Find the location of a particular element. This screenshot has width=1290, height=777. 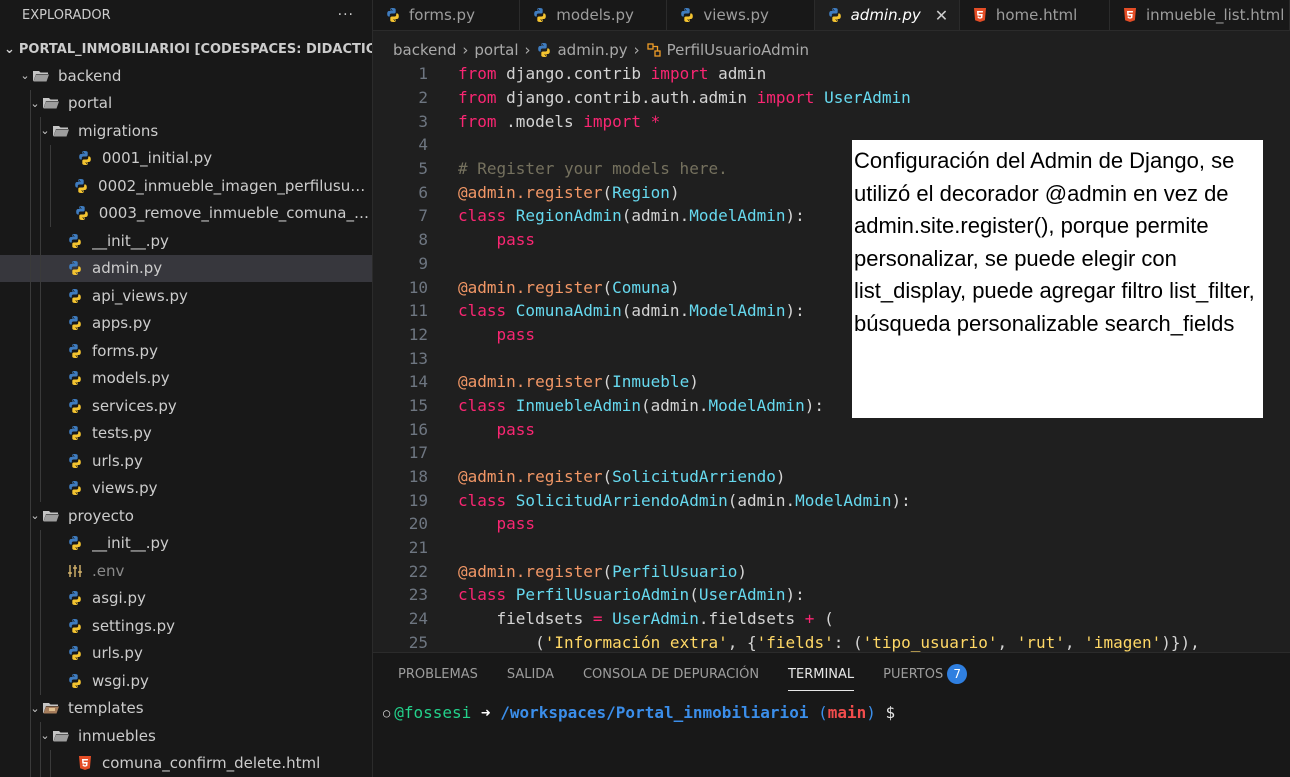

tree-file-item: views.py is located at coordinates (186, 488).